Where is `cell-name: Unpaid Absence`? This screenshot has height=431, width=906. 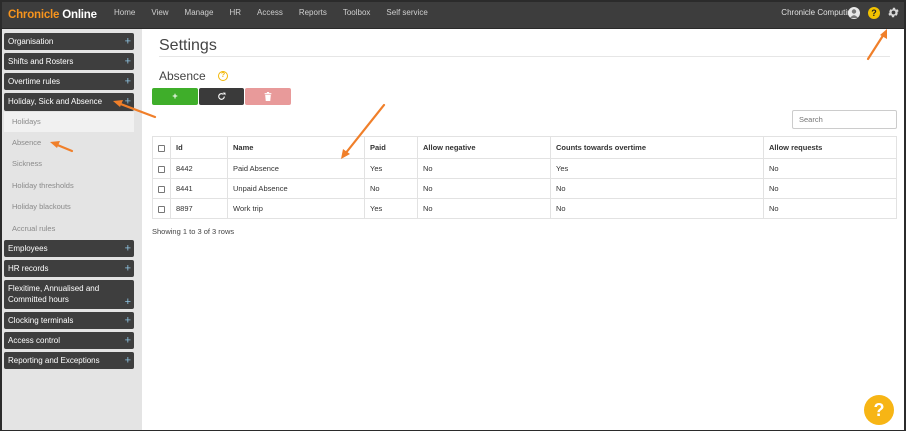
cell-name: Unpaid Absence is located at coordinates (296, 188).